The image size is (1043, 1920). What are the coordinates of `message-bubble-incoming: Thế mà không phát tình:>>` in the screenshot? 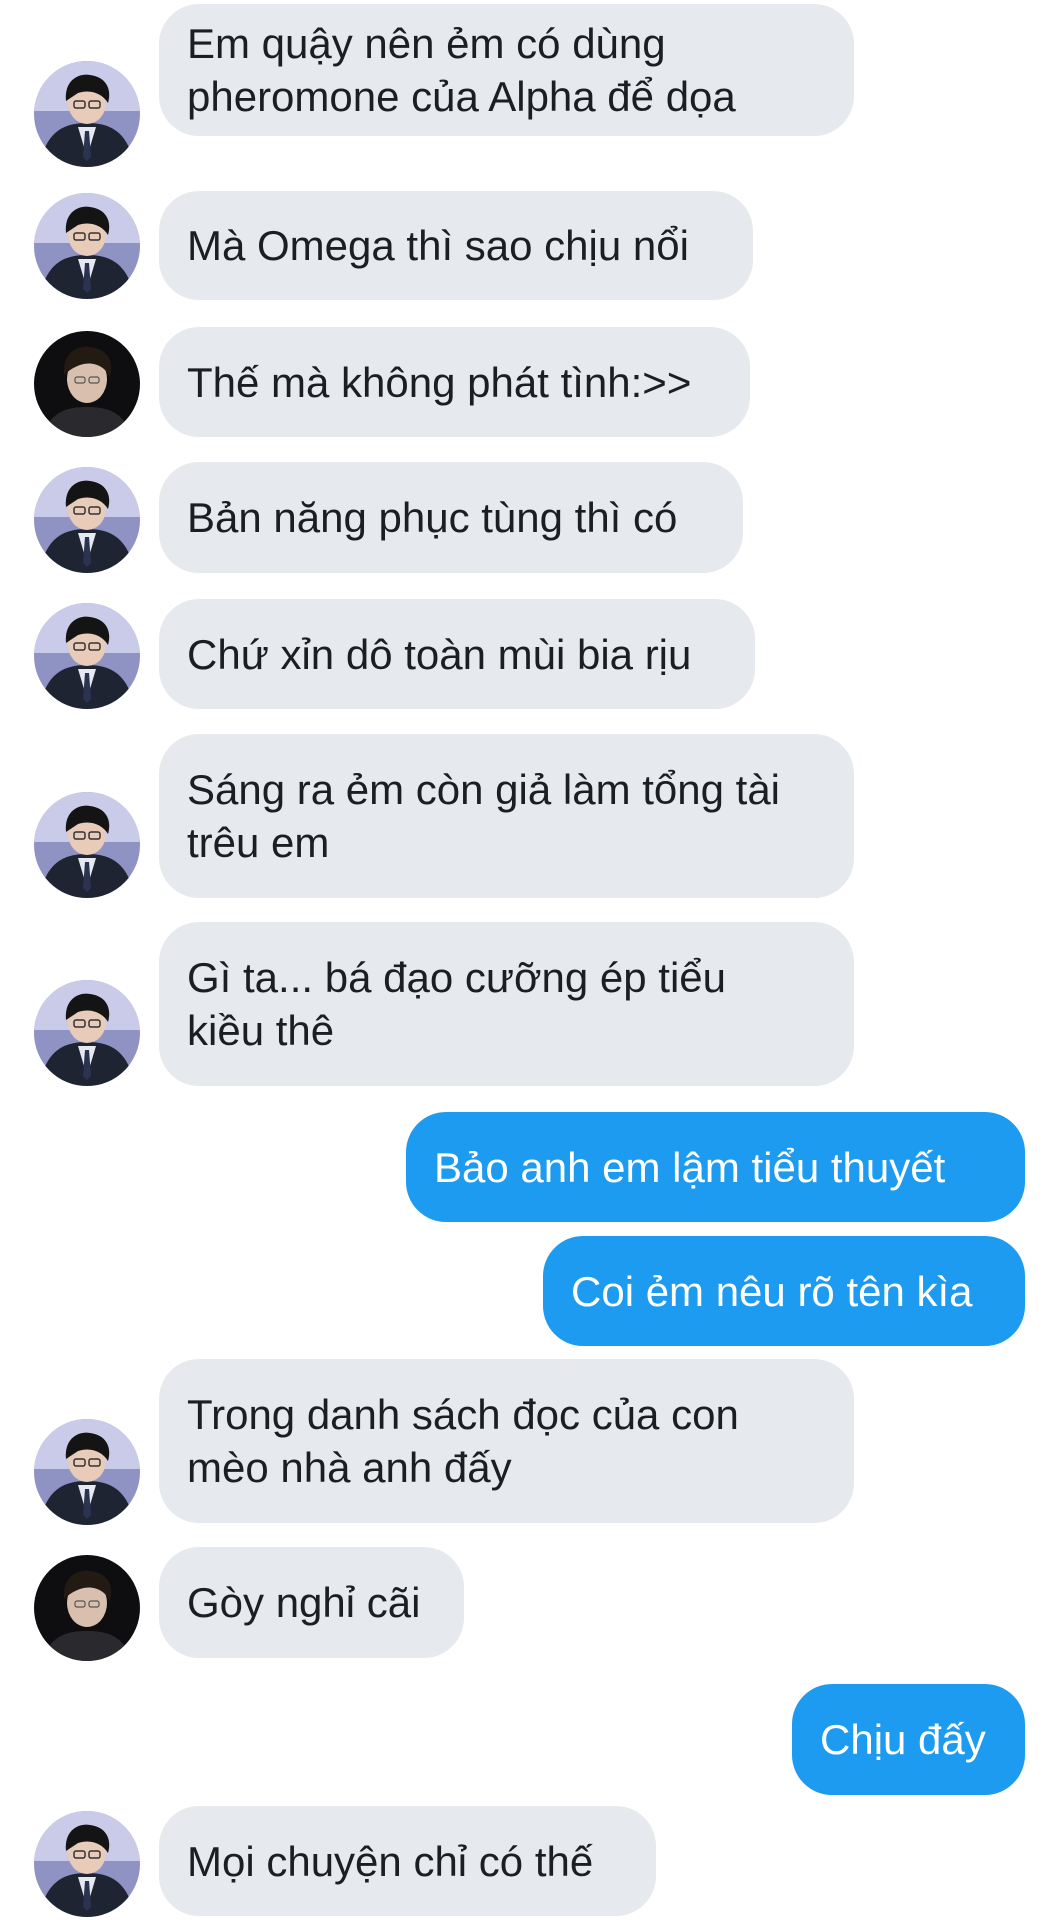 It's located at (454, 382).